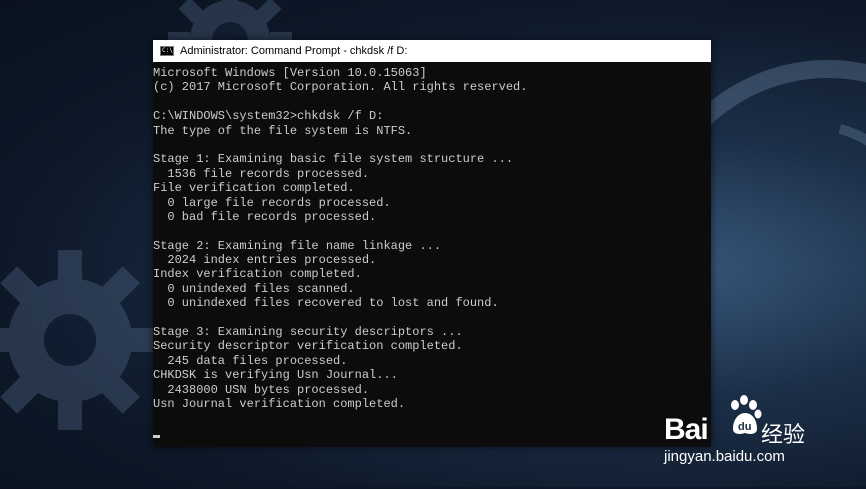 The width and height of the screenshot is (866, 489). Describe the element at coordinates (783, 435) in the screenshot. I see `watermark-chinese-text: 经验` at that location.